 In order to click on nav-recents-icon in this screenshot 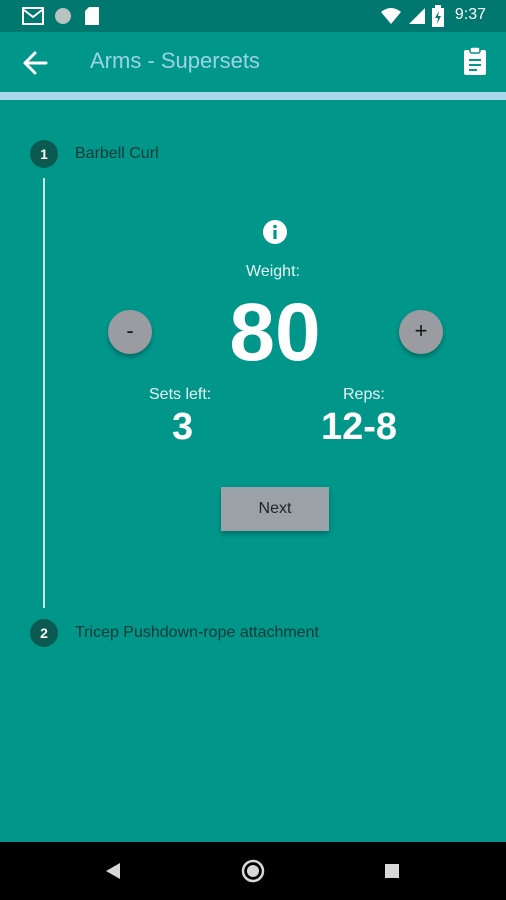, I will do `click(392, 871)`.